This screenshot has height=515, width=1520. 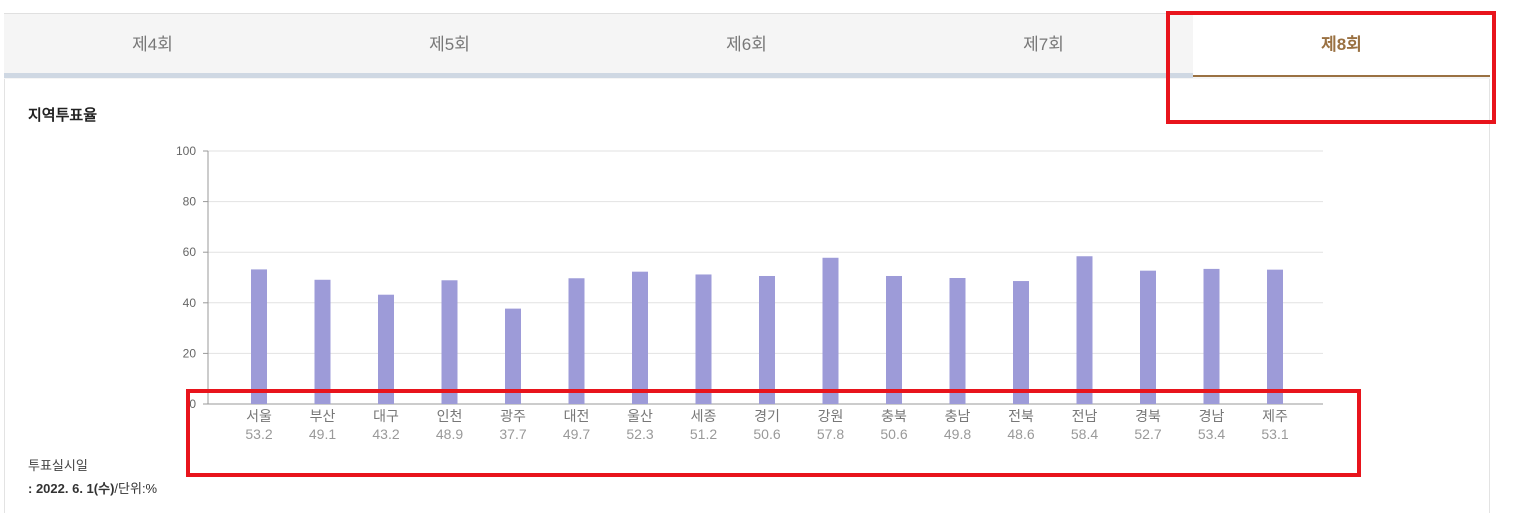 What do you see at coordinates (258, 434) in the screenshot?
I see `value-label: 53.2` at bounding box center [258, 434].